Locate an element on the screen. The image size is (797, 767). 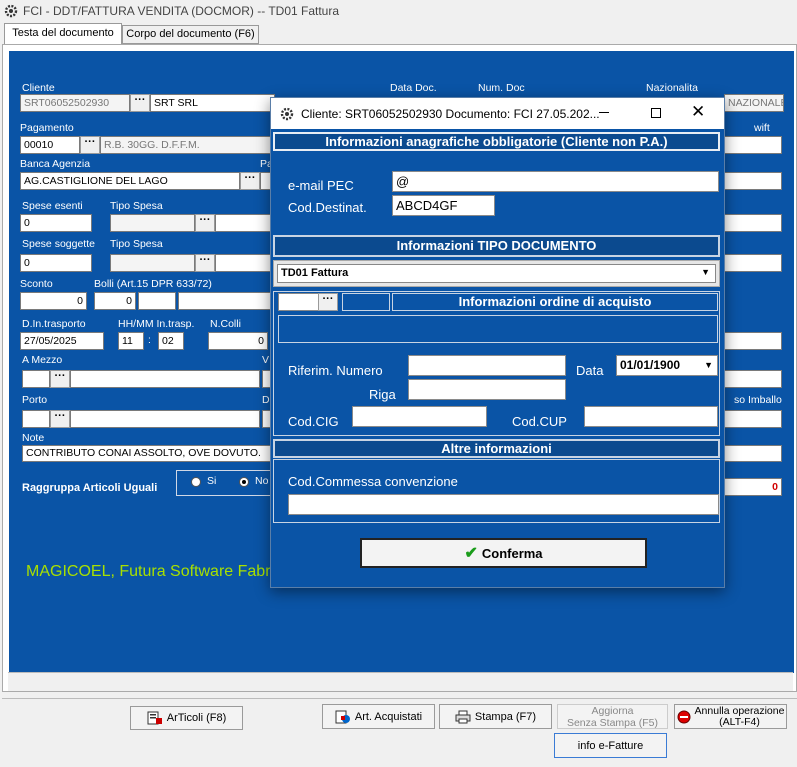
amezzo-lookup-button: ··· is located at coordinates (60, 379).